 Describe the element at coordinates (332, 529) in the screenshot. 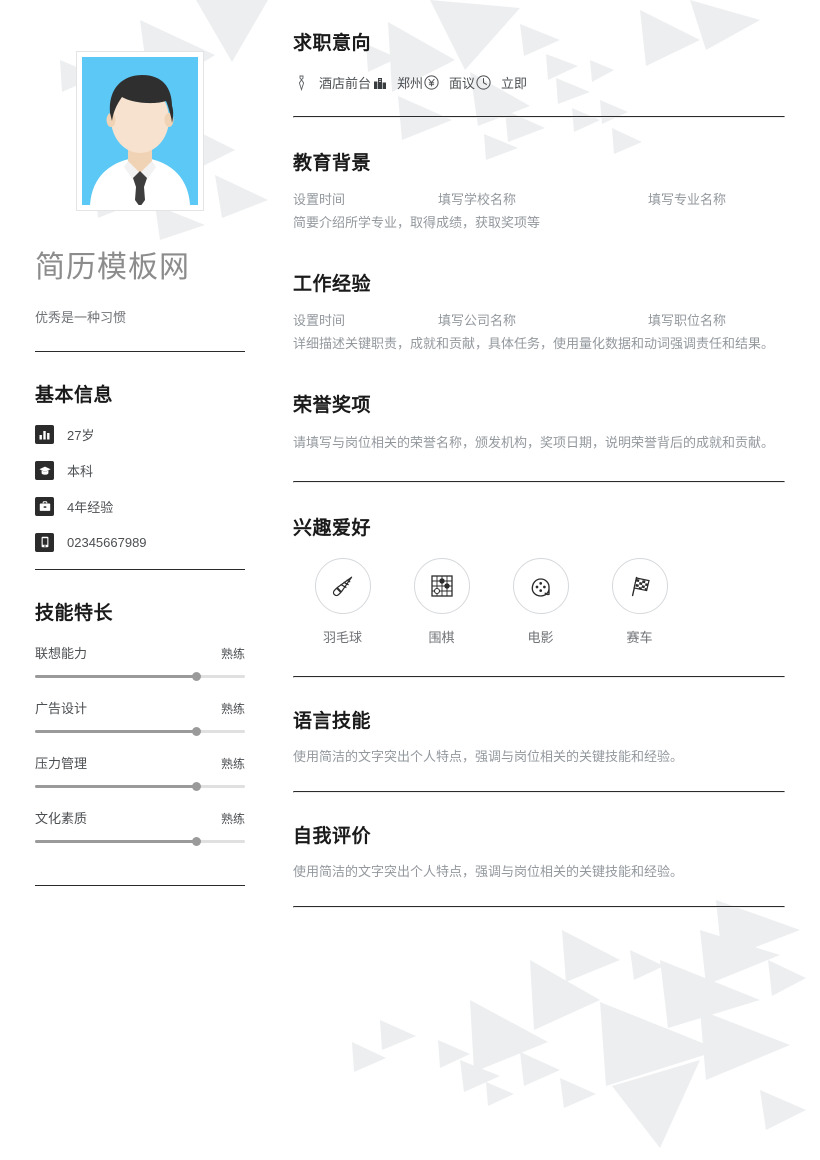

I see `hobbies-heading: 兴趣爱好` at that location.